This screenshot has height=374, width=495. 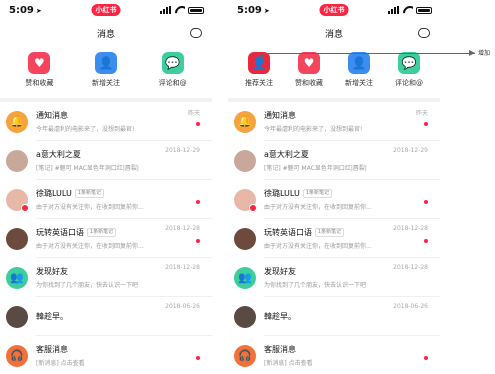 I want to click on page-title: 消息, so click(x=333, y=35).